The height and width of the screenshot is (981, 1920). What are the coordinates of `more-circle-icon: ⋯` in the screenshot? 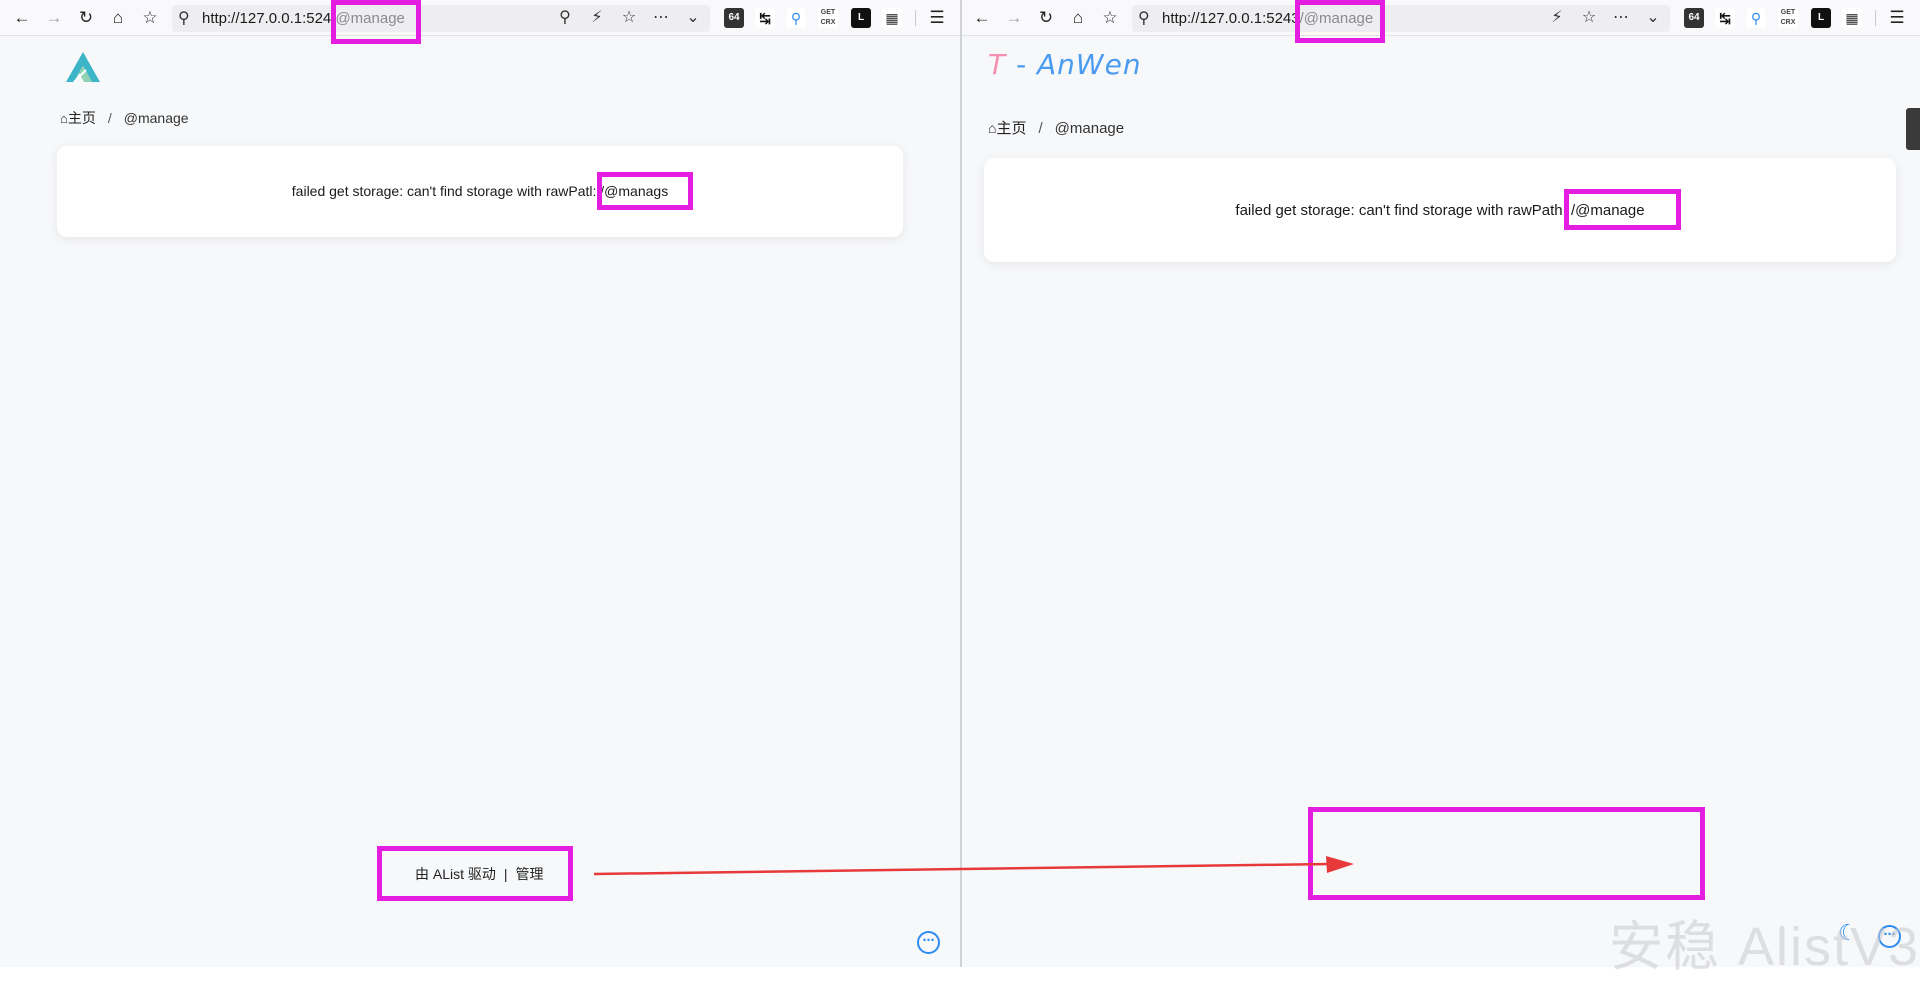 It's located at (928, 942).